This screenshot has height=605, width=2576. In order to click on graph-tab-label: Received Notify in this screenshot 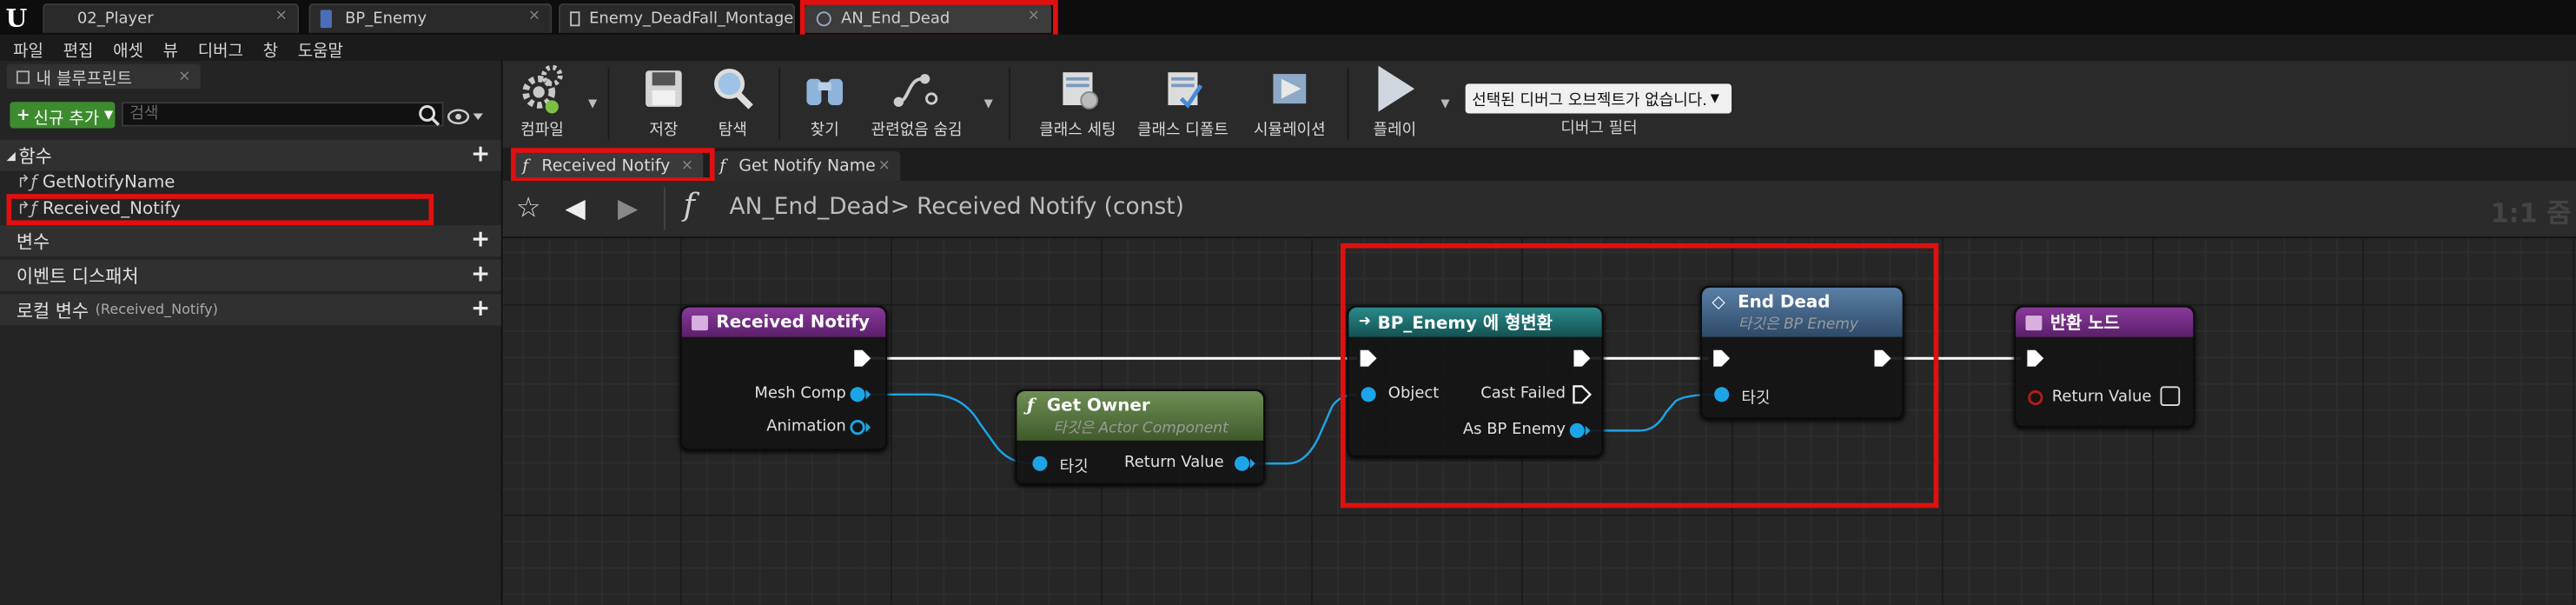, I will do `click(606, 166)`.